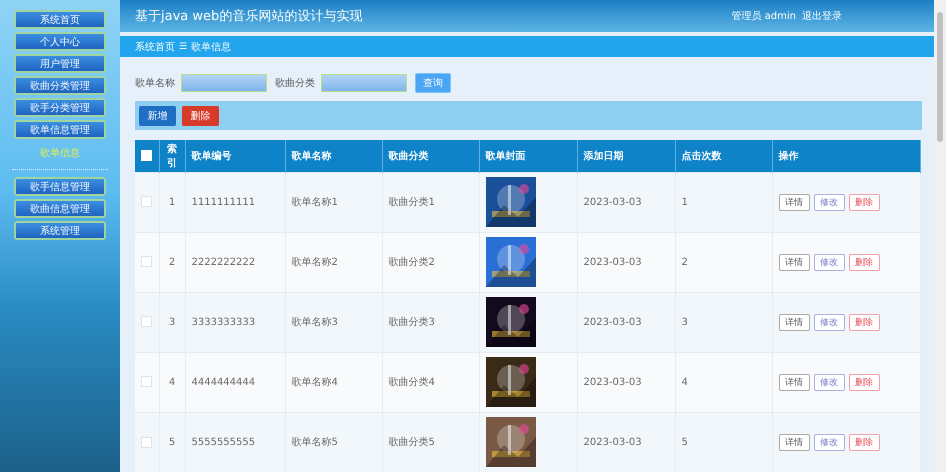 This screenshot has height=472, width=946. I want to click on table-cell: 歌曲分类3, so click(430, 322).